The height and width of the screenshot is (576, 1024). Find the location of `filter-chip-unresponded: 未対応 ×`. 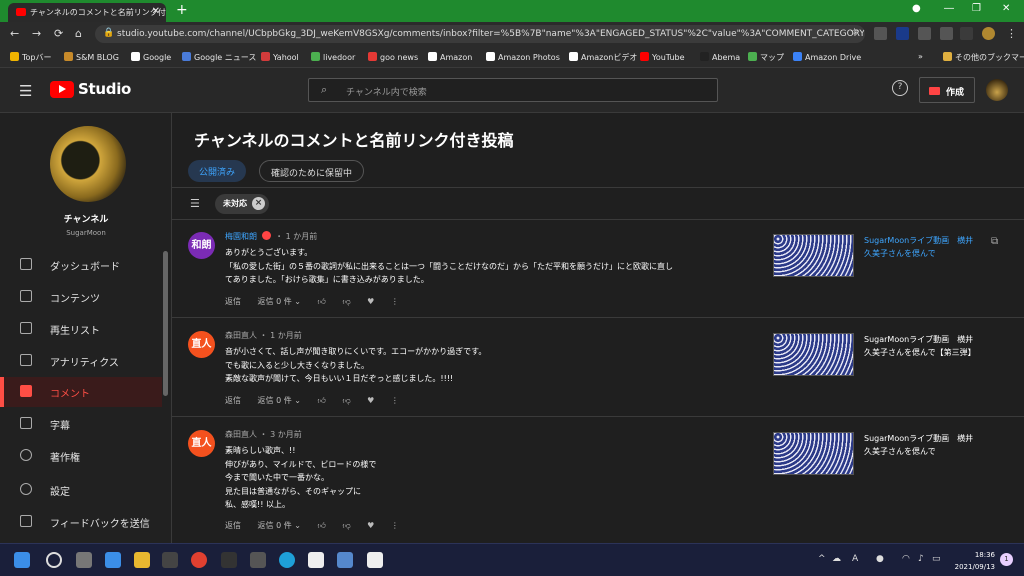

filter-chip-unresponded: 未対応 × is located at coordinates (242, 204).